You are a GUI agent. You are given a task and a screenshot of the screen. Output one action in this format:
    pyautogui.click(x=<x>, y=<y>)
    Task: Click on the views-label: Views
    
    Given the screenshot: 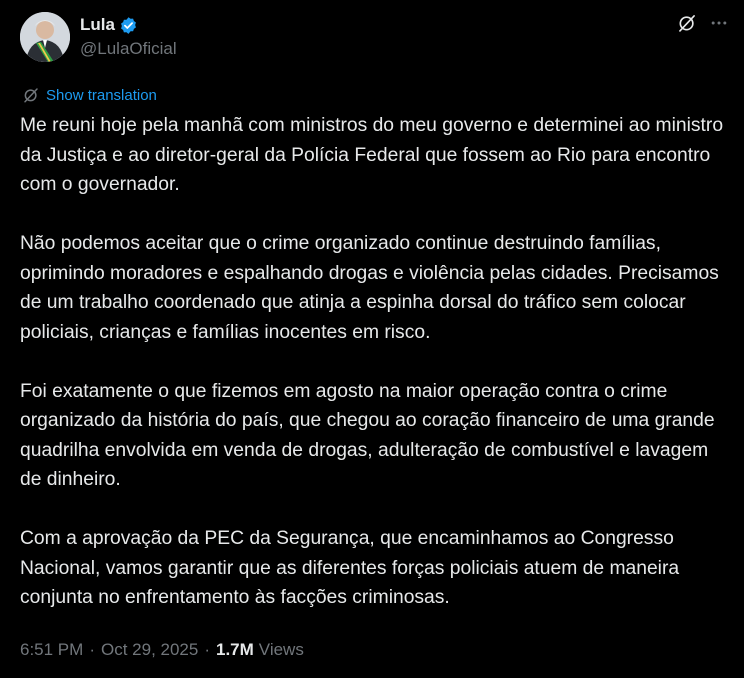 What is the action you would take?
    pyautogui.click(x=281, y=649)
    